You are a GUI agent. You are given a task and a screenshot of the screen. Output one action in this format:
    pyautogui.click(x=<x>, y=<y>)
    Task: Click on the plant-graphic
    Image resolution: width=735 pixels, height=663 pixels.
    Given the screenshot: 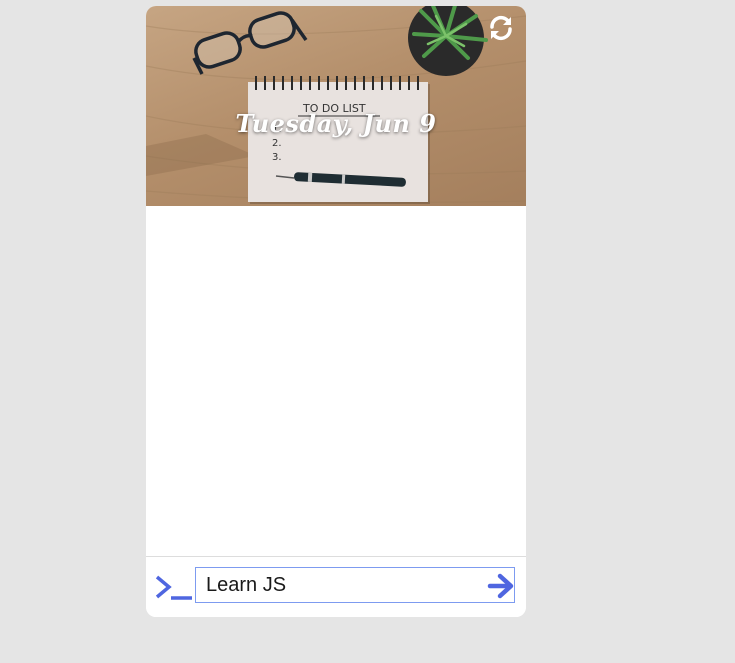 What is the action you would take?
    pyautogui.click(x=448, y=41)
    